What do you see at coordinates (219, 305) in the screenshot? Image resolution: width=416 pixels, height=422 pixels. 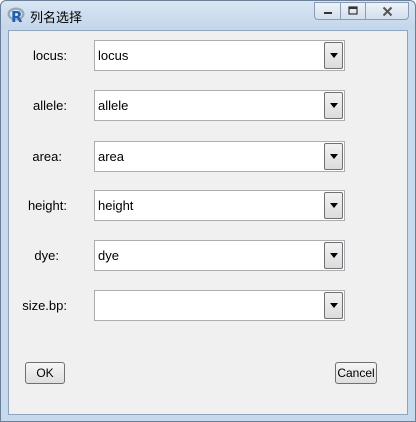 I see `size-bp-combobox` at bounding box center [219, 305].